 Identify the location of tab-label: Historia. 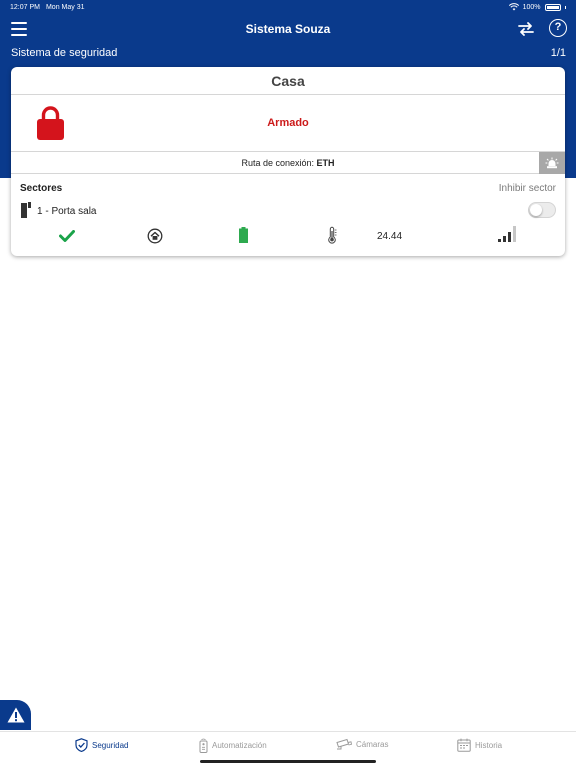
(489, 745).